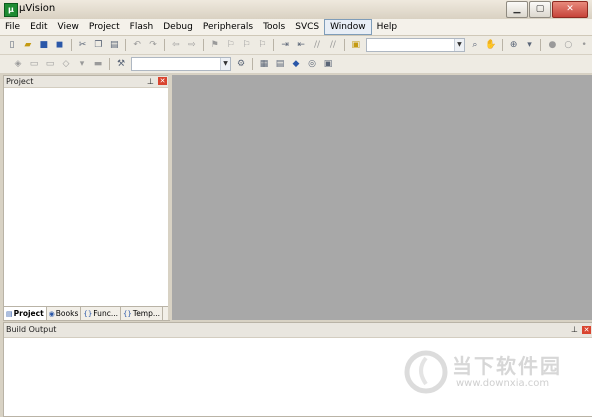  I want to click on menu-view: View, so click(68, 27).